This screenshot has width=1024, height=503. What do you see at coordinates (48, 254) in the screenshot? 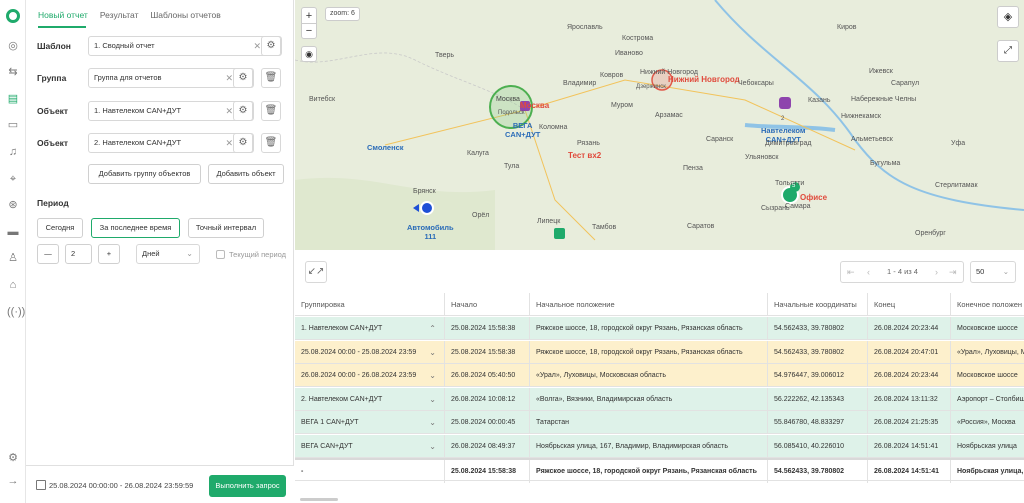
I see `decrement-button: —` at bounding box center [48, 254].